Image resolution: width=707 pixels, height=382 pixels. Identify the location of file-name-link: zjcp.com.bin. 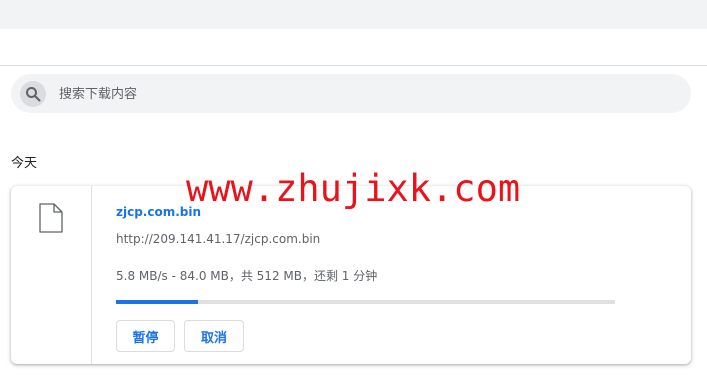
(158, 212).